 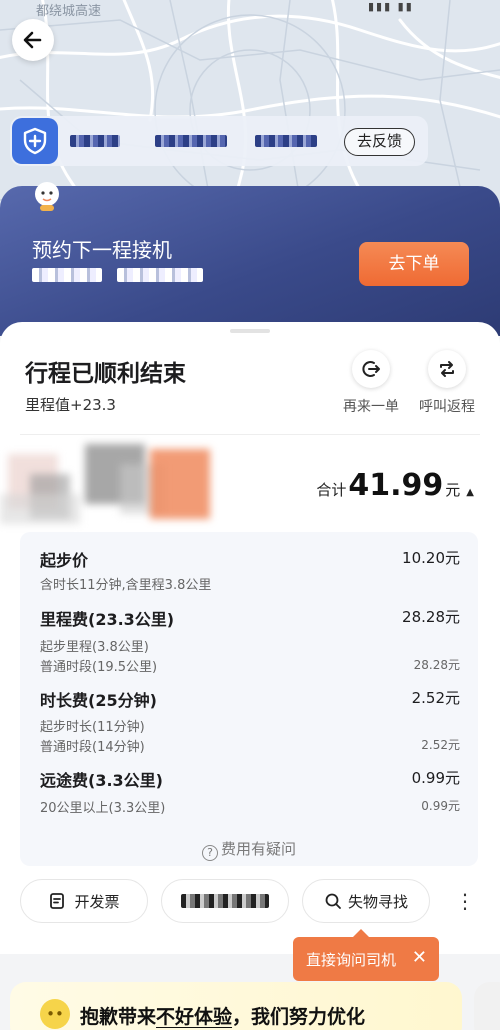 I want to click on status-signal-icon: ▮▮▮ ▮▮, so click(x=391, y=6).